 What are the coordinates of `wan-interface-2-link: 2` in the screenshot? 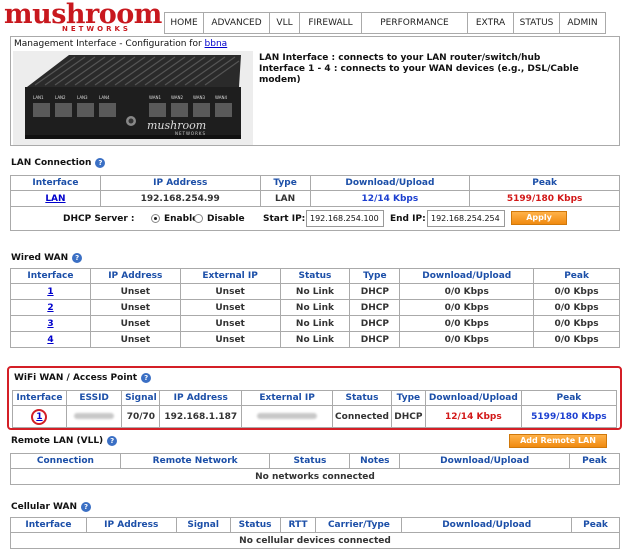 It's located at (50, 308).